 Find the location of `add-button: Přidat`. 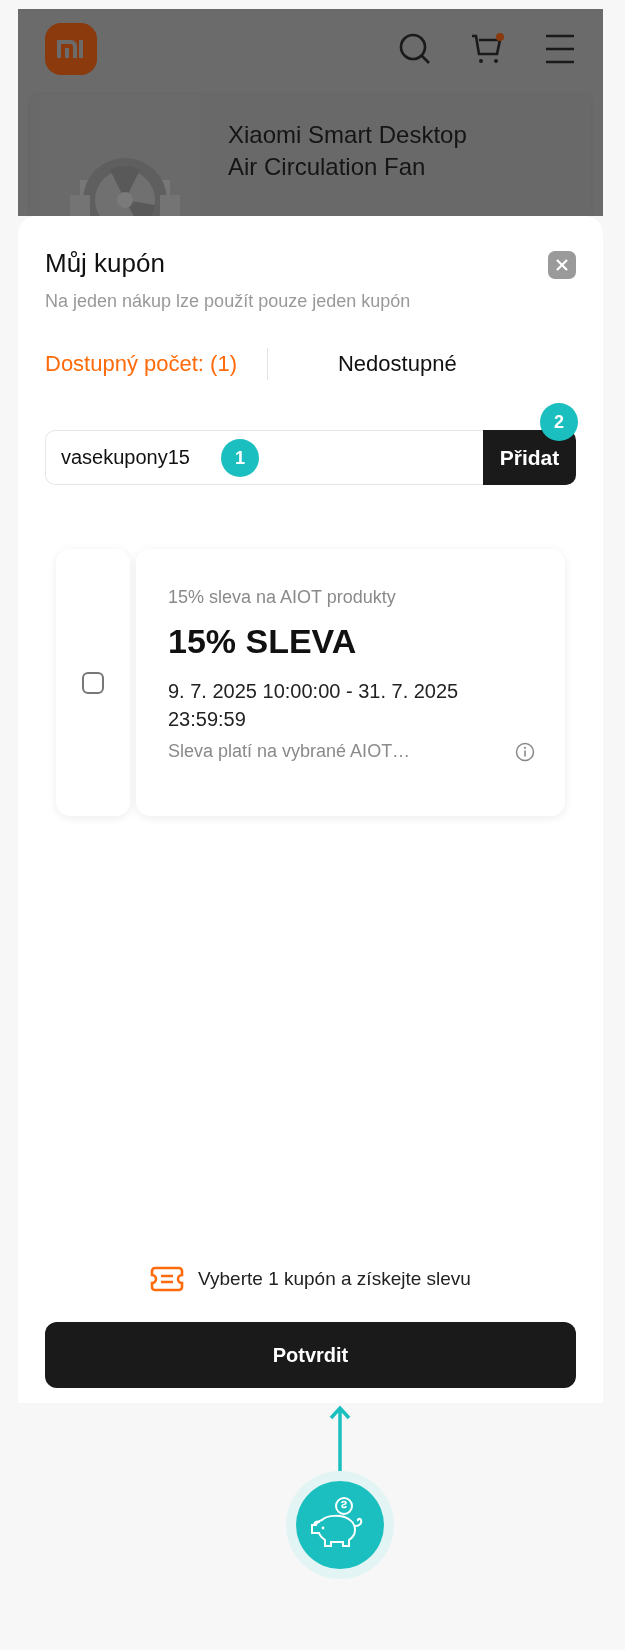

add-button: Přidat is located at coordinates (529, 457).